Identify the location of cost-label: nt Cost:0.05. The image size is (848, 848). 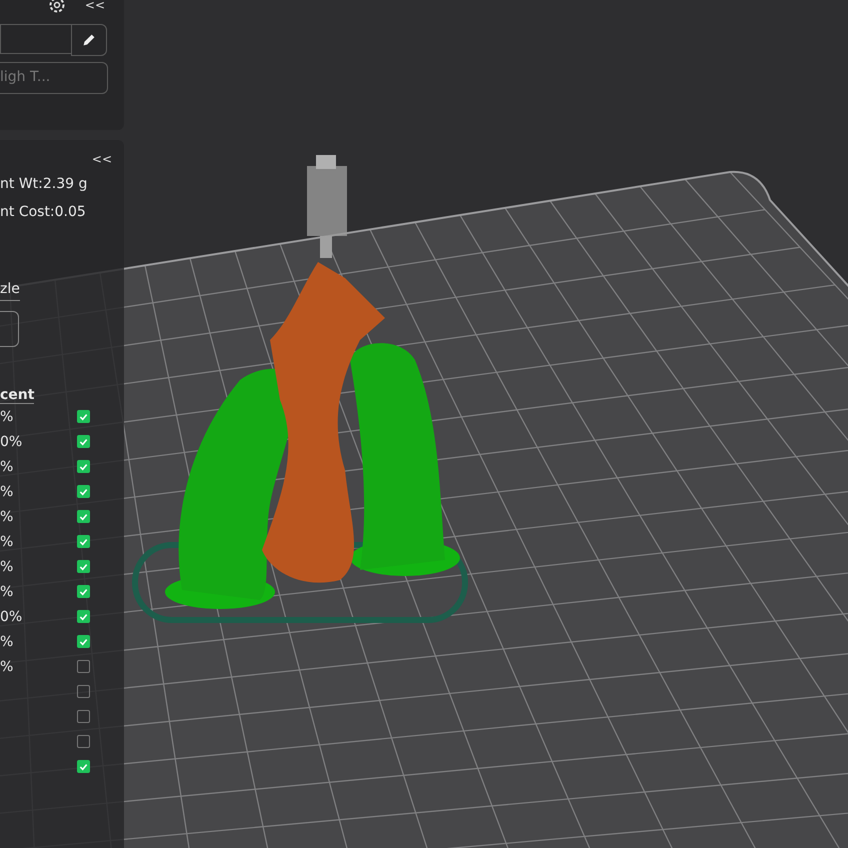
(43, 212).